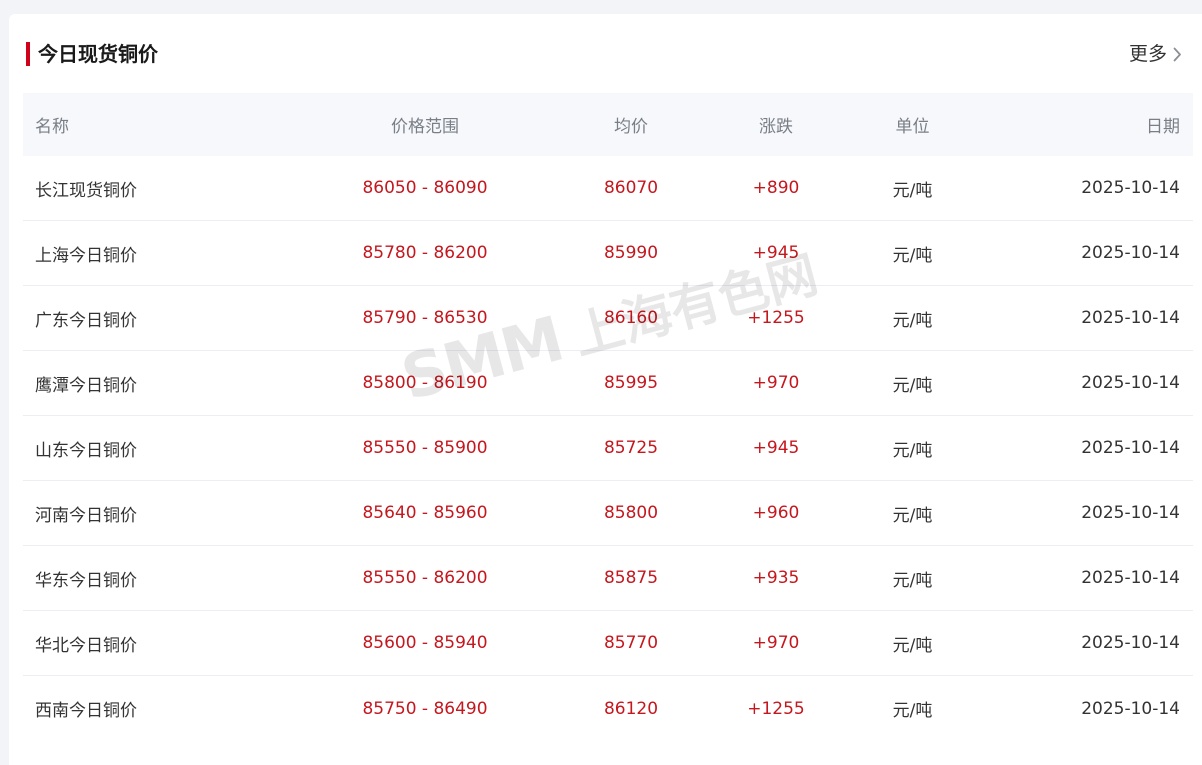 The image size is (1202, 765). I want to click on row-name: 山东今日铜价, so click(164, 448).